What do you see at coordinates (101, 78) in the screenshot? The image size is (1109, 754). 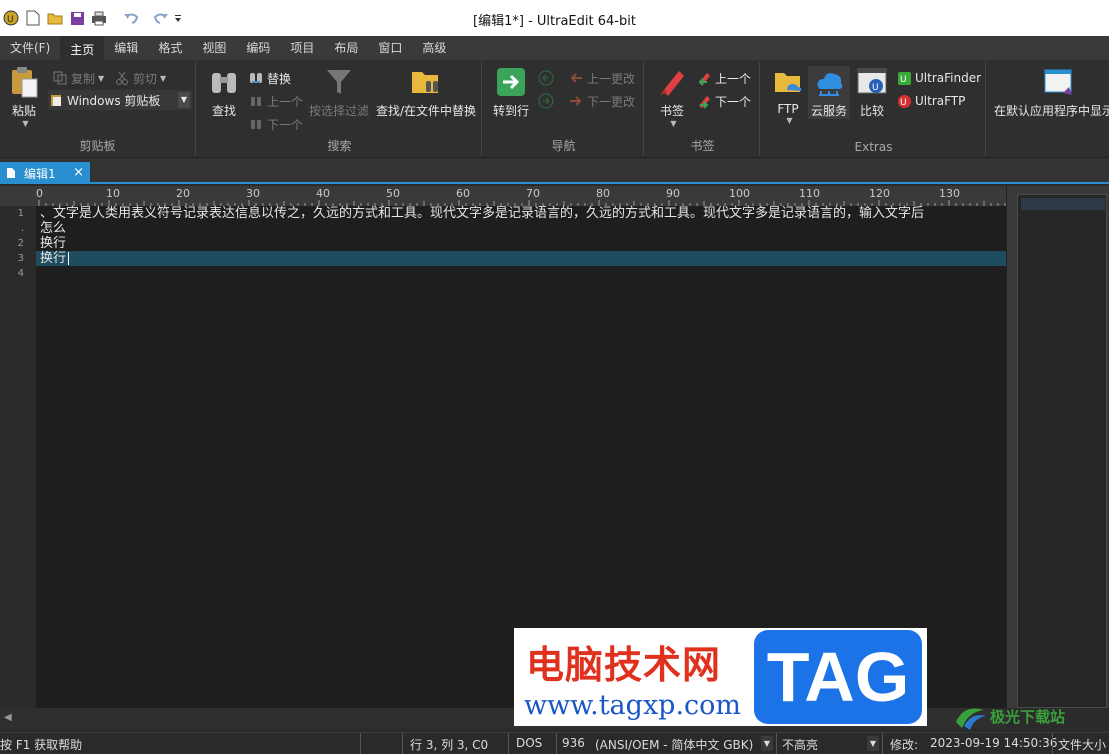 I see `copy-dropdown-icon: ▼` at bounding box center [101, 78].